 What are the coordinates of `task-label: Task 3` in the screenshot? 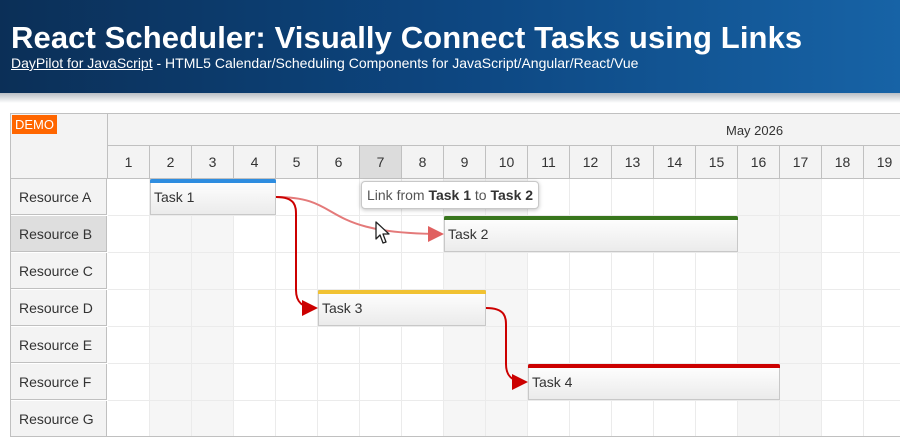 It's located at (342, 308).